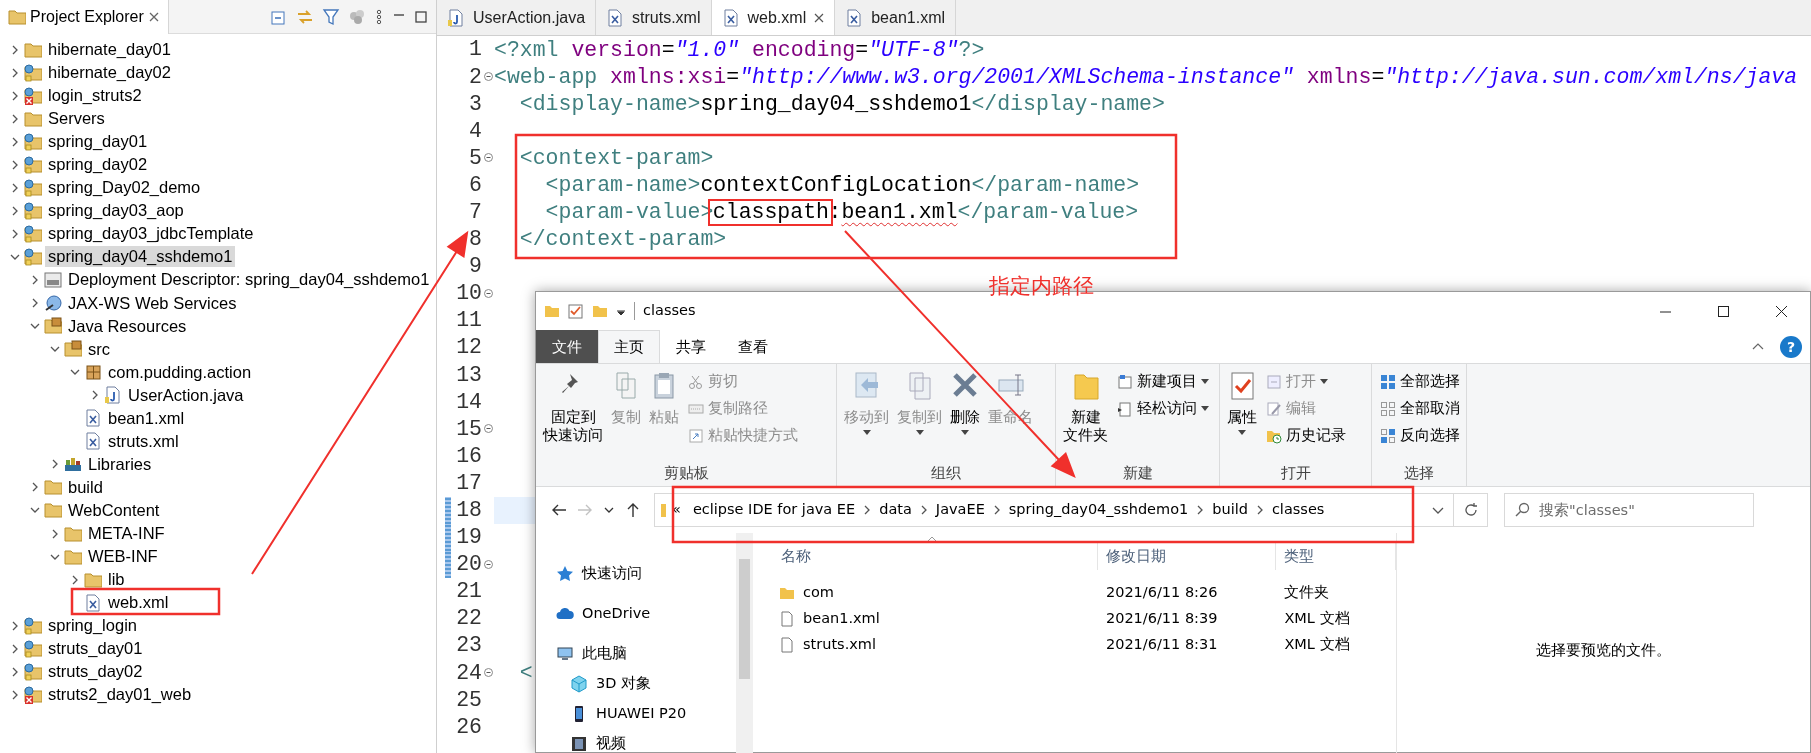  What do you see at coordinates (85, 487) in the screenshot?
I see `tree-item: build` at bounding box center [85, 487].